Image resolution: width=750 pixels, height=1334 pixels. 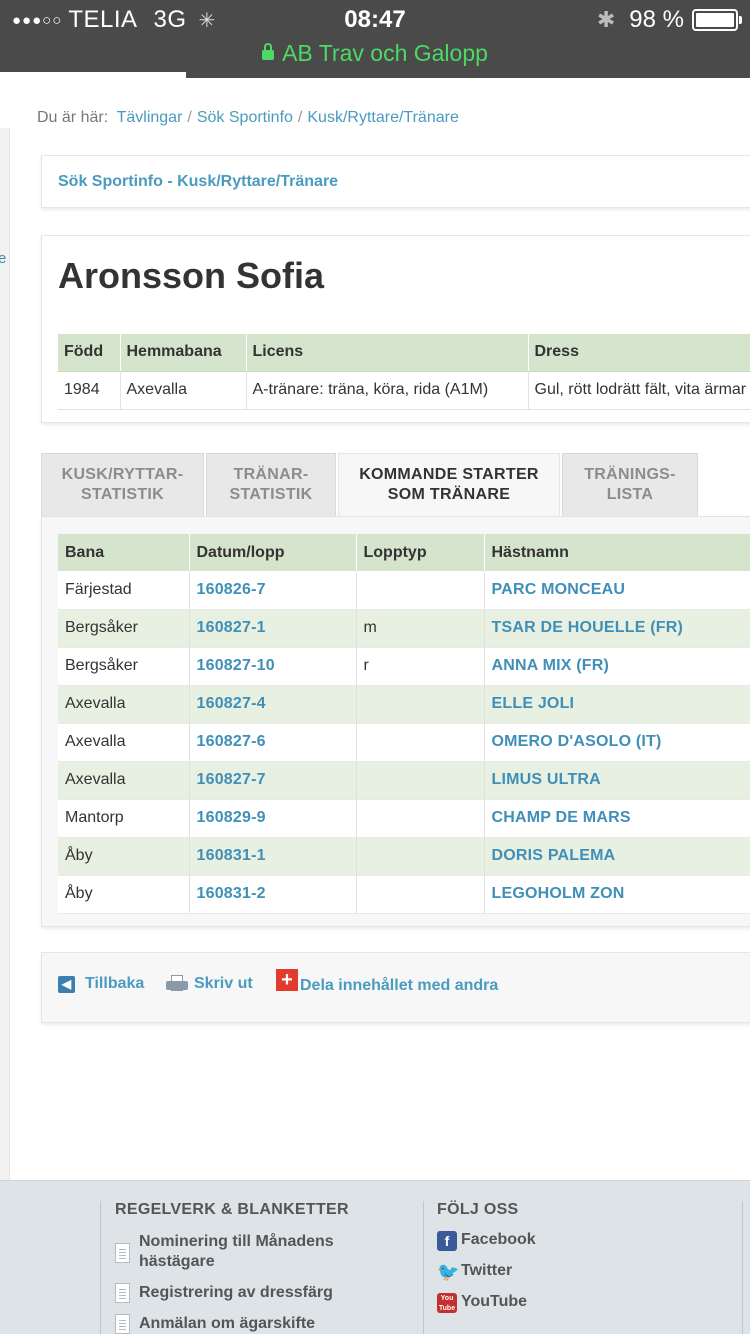 What do you see at coordinates (387, 353) in the screenshot?
I see `header-licens: Licens` at bounding box center [387, 353].